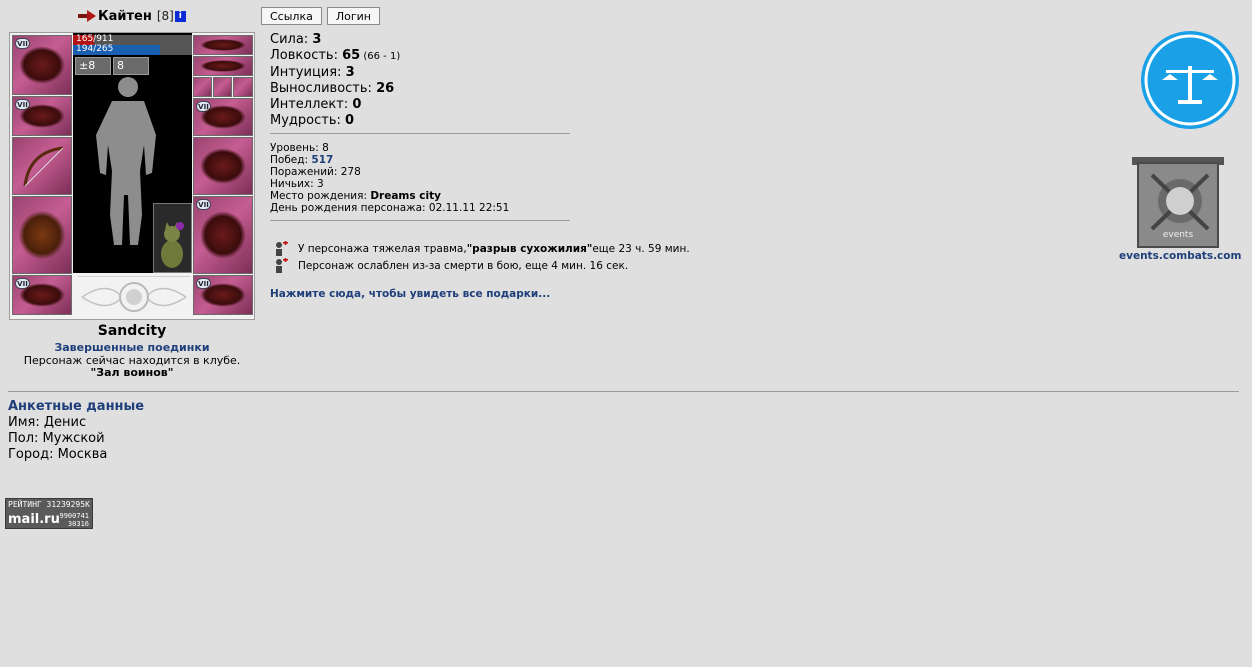 The image size is (1252, 667). What do you see at coordinates (308, 72) in the screenshot?
I see `stat-label: Интуиция:` at bounding box center [308, 72].